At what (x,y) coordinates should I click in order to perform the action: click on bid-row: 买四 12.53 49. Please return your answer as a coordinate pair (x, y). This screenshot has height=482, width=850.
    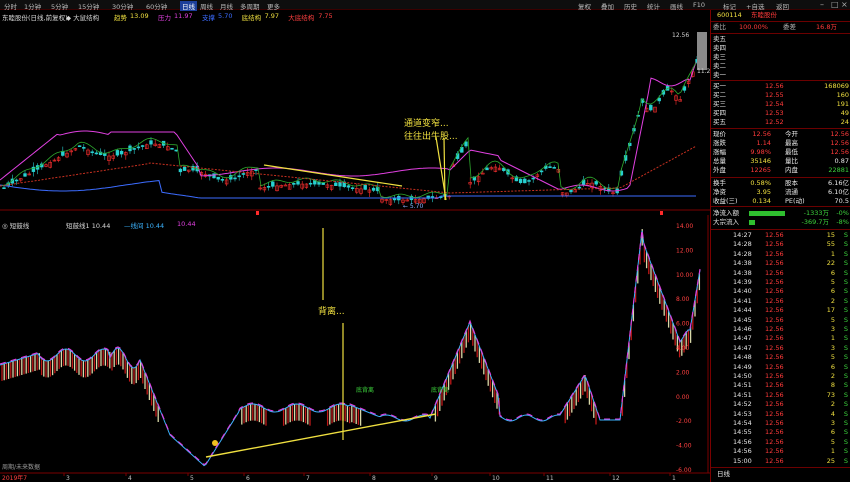
    Looking at the image, I should click on (780, 113).